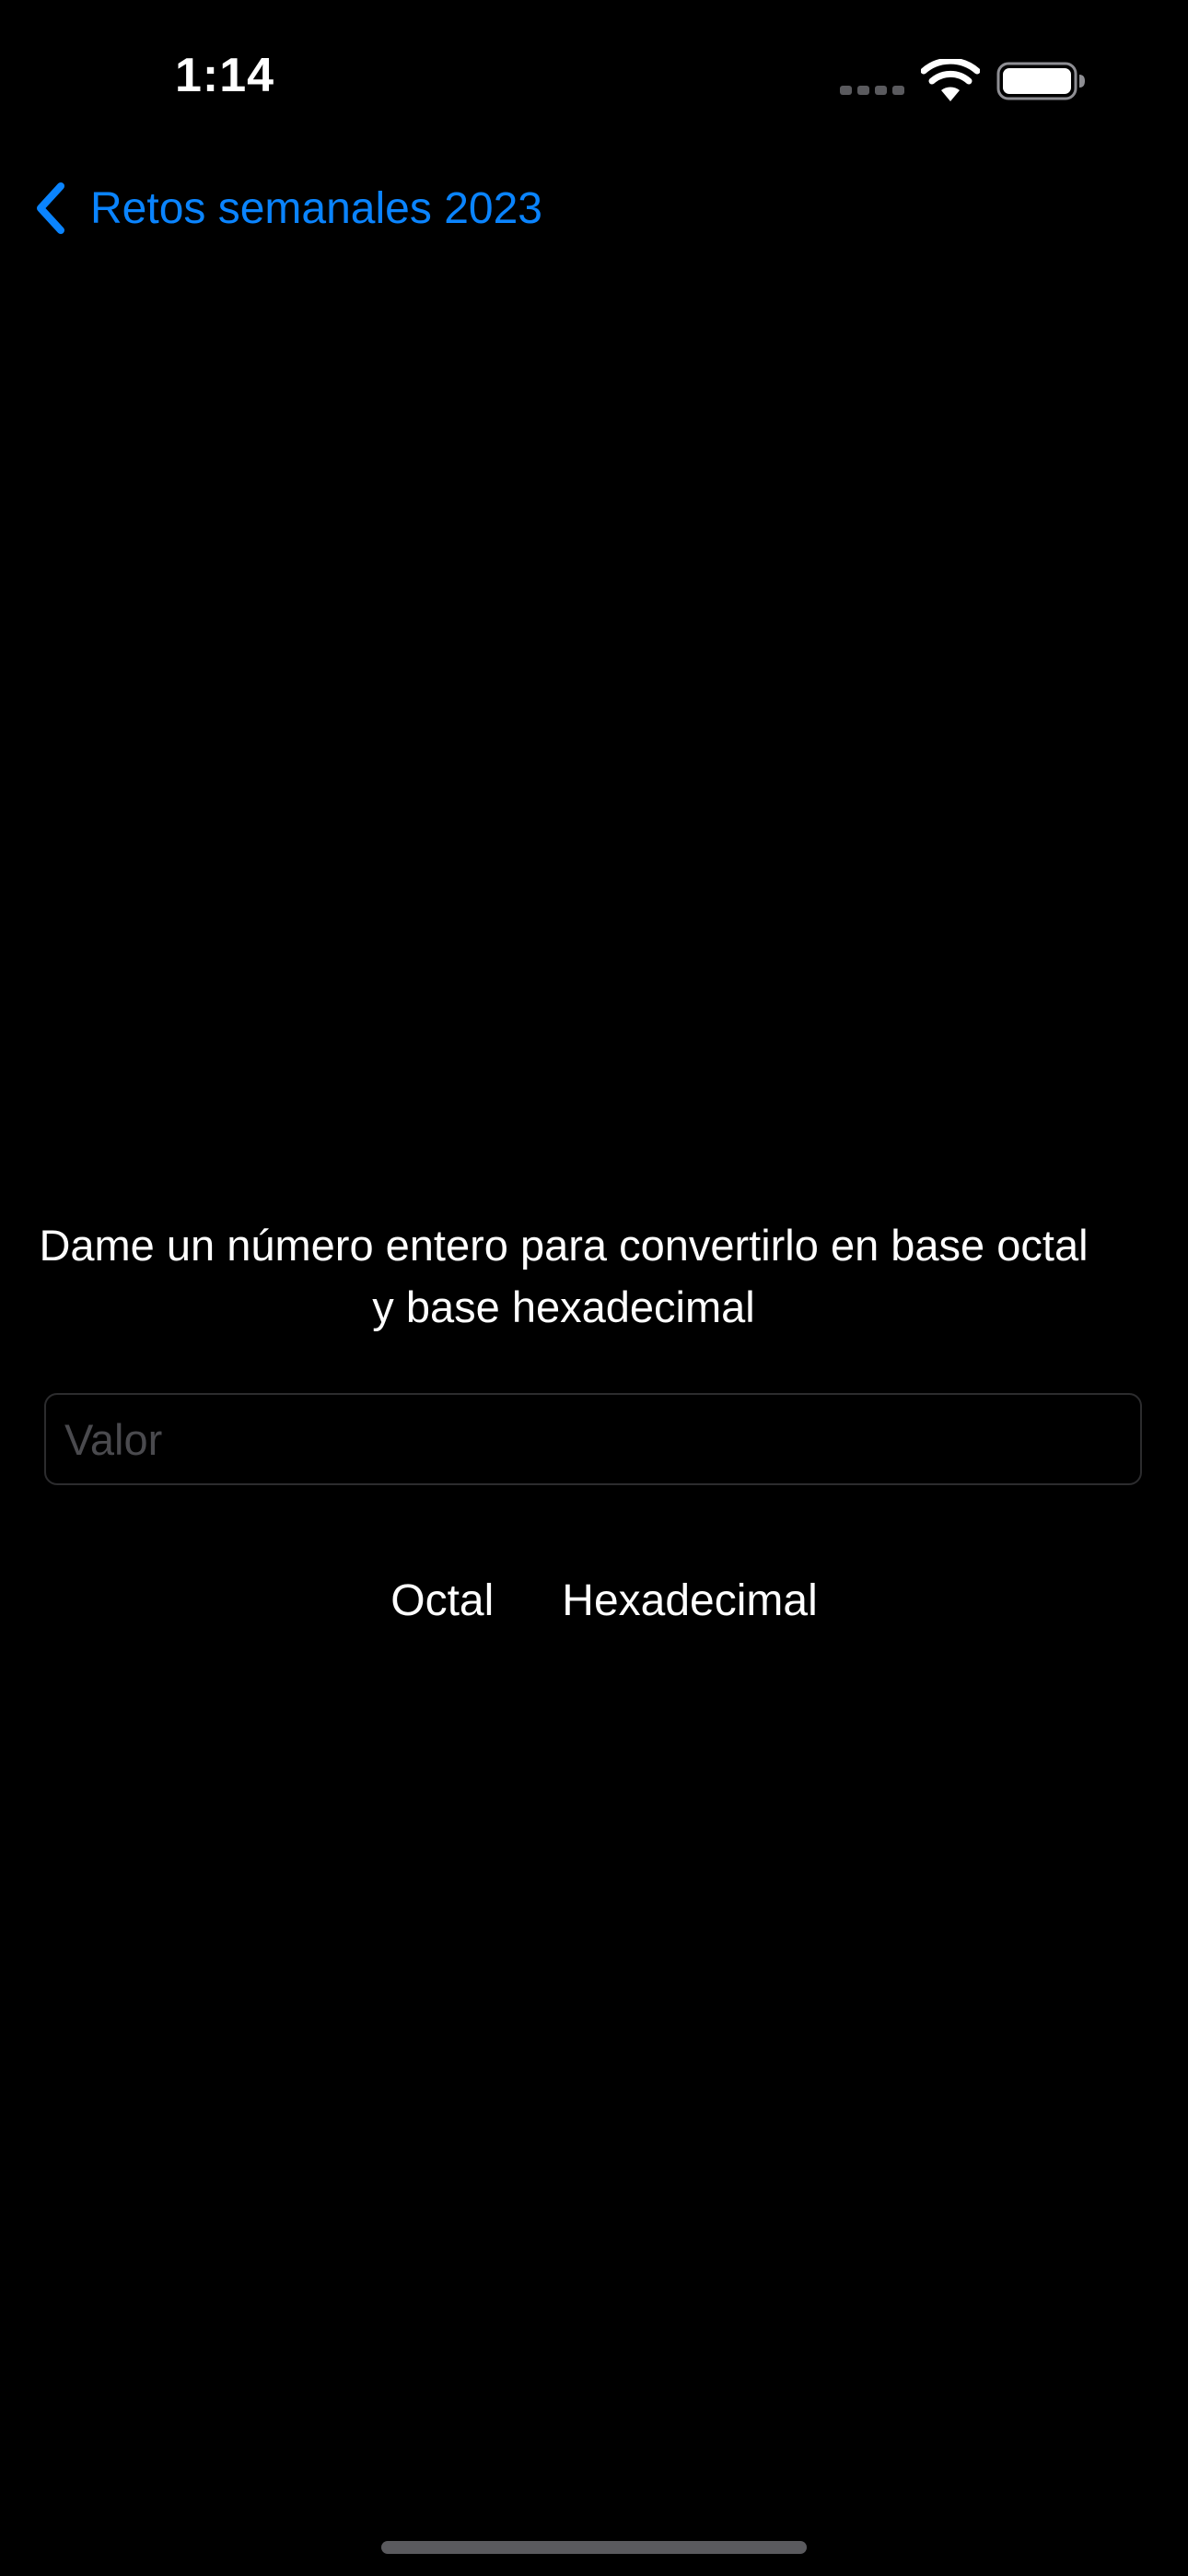 The width and height of the screenshot is (1188, 2576). What do you see at coordinates (442, 1600) in the screenshot?
I see `octal-button: Octal` at bounding box center [442, 1600].